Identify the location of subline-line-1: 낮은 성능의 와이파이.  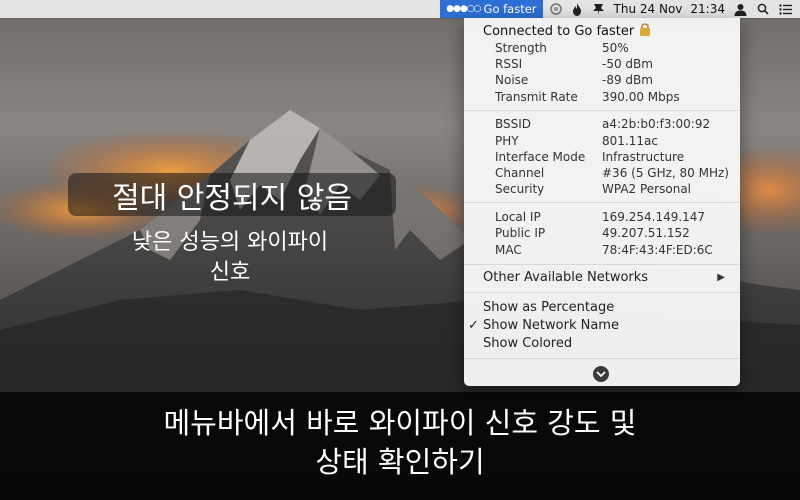
(230, 242).